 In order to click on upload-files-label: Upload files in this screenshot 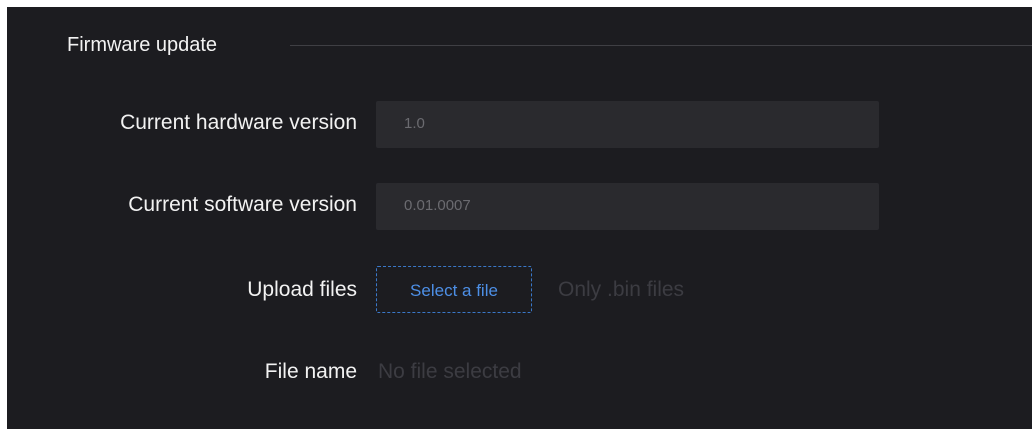, I will do `click(302, 289)`.